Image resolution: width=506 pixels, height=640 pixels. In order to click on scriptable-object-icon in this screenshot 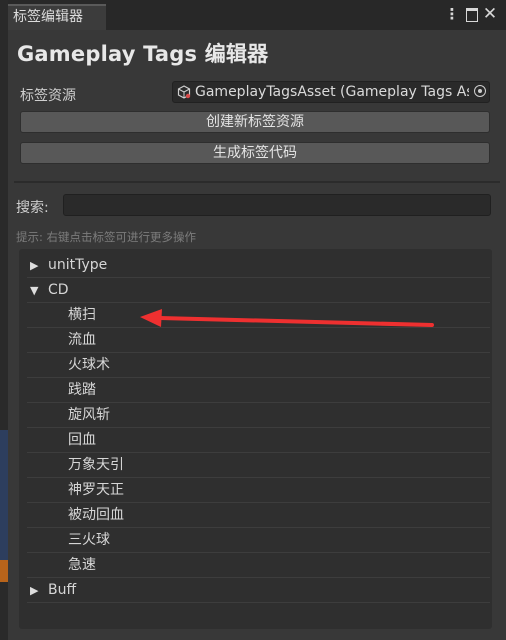, I will do `click(184, 92)`.